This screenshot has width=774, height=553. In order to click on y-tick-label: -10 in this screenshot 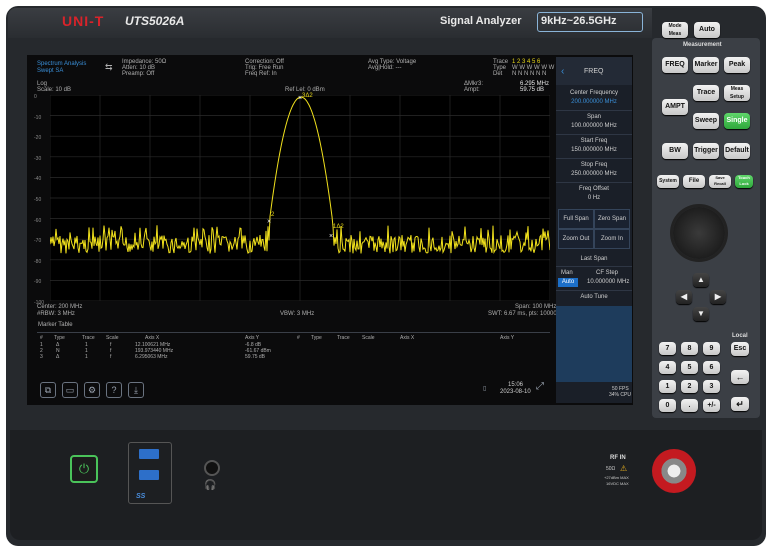, I will do `click(38, 117)`.